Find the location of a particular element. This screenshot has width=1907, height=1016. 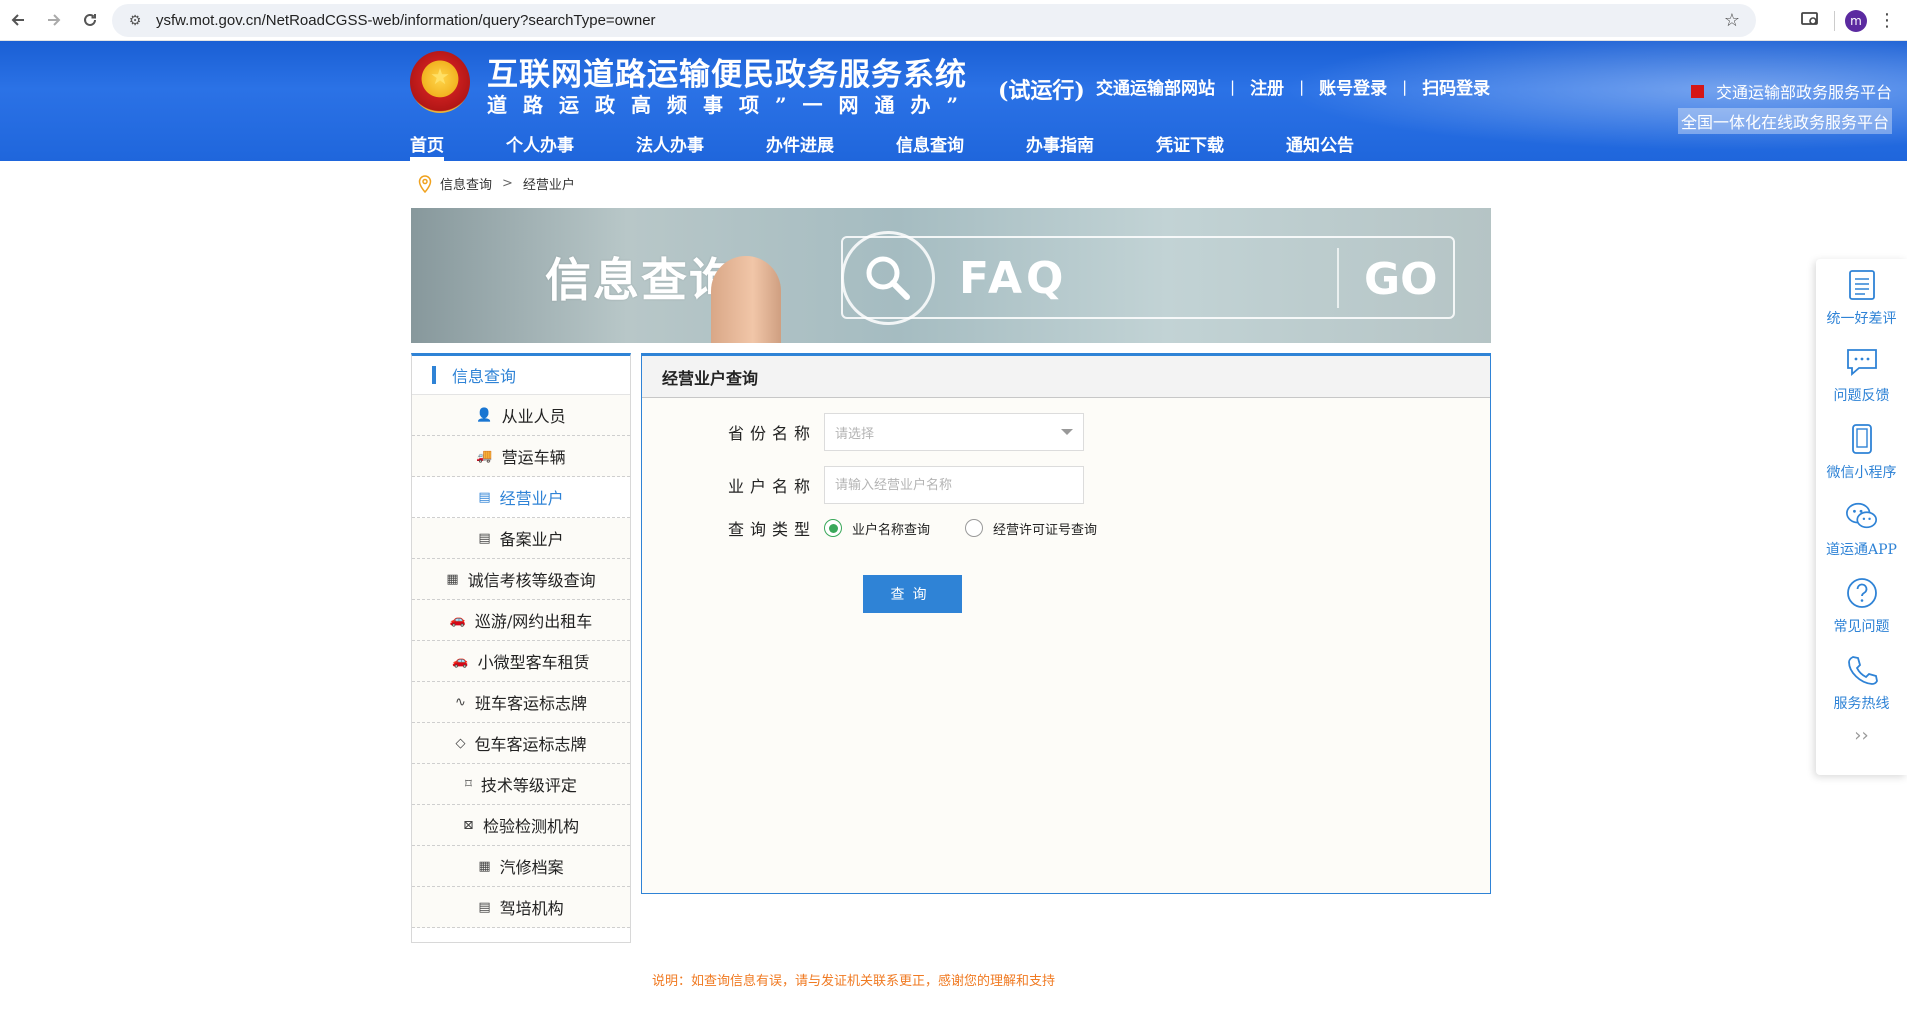

review-list-icon is located at coordinates (1862, 285).